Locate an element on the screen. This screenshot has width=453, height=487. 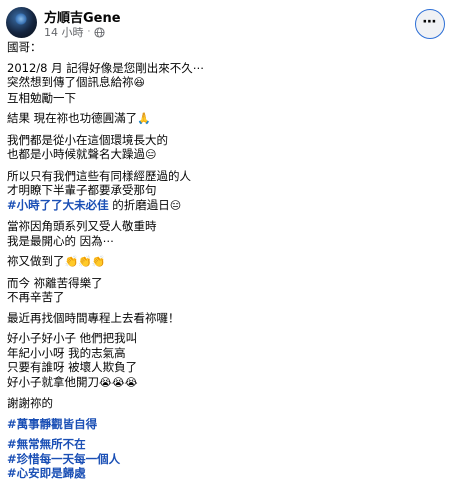
post-text: 最近再找個時間專程上去看祢囉！ is located at coordinates (93, 317).